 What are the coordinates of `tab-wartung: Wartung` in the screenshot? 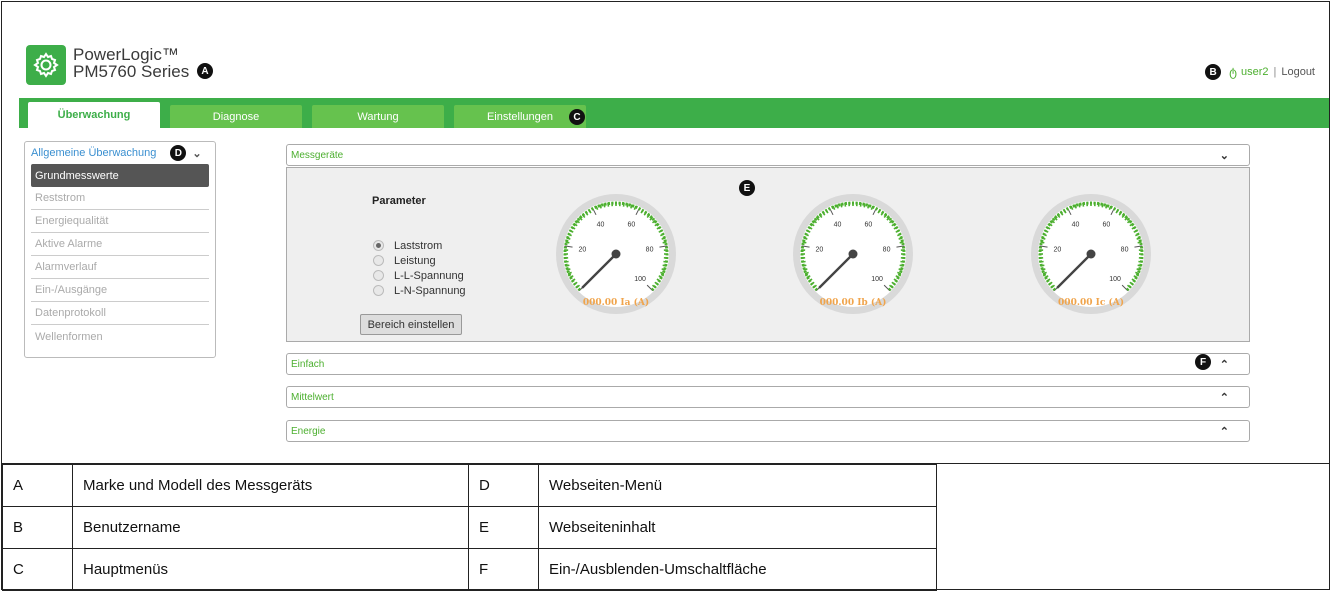 It's located at (378, 116).